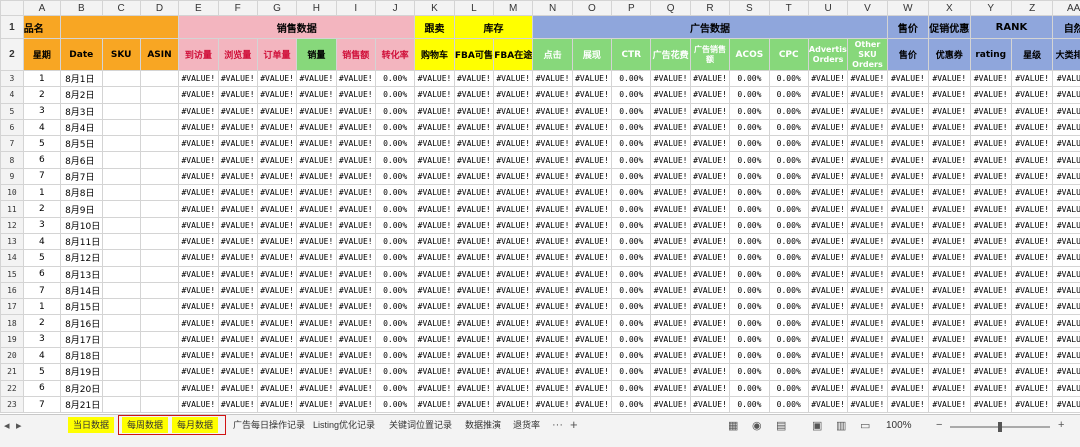 The height and width of the screenshot is (447, 1080). What do you see at coordinates (12, 127) in the screenshot?
I see `row-header: 6` at bounding box center [12, 127].